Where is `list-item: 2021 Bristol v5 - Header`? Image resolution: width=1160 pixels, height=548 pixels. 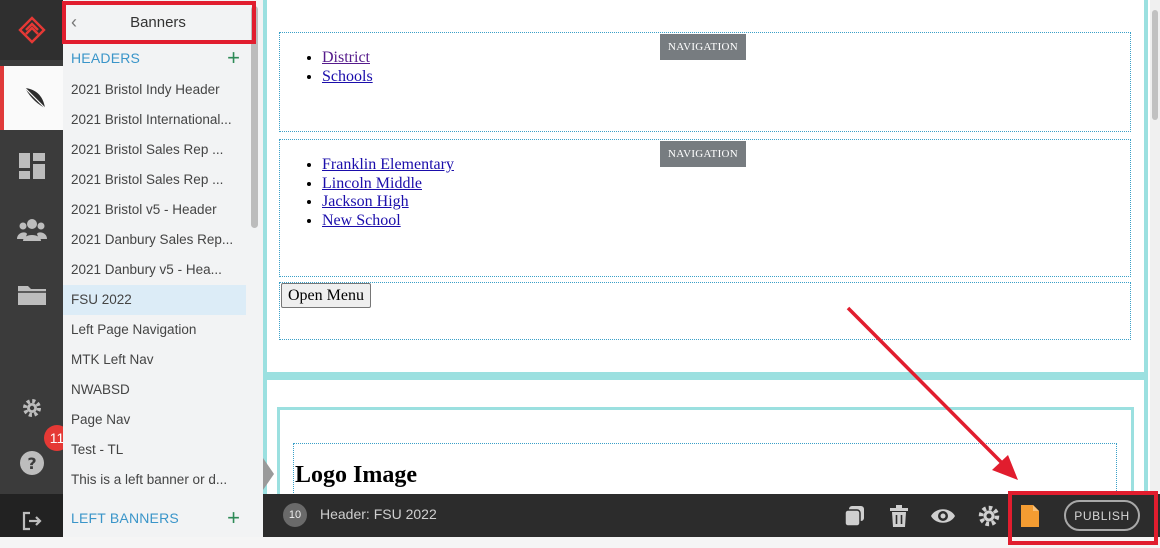 list-item: 2021 Bristol v5 - Header is located at coordinates (154, 210).